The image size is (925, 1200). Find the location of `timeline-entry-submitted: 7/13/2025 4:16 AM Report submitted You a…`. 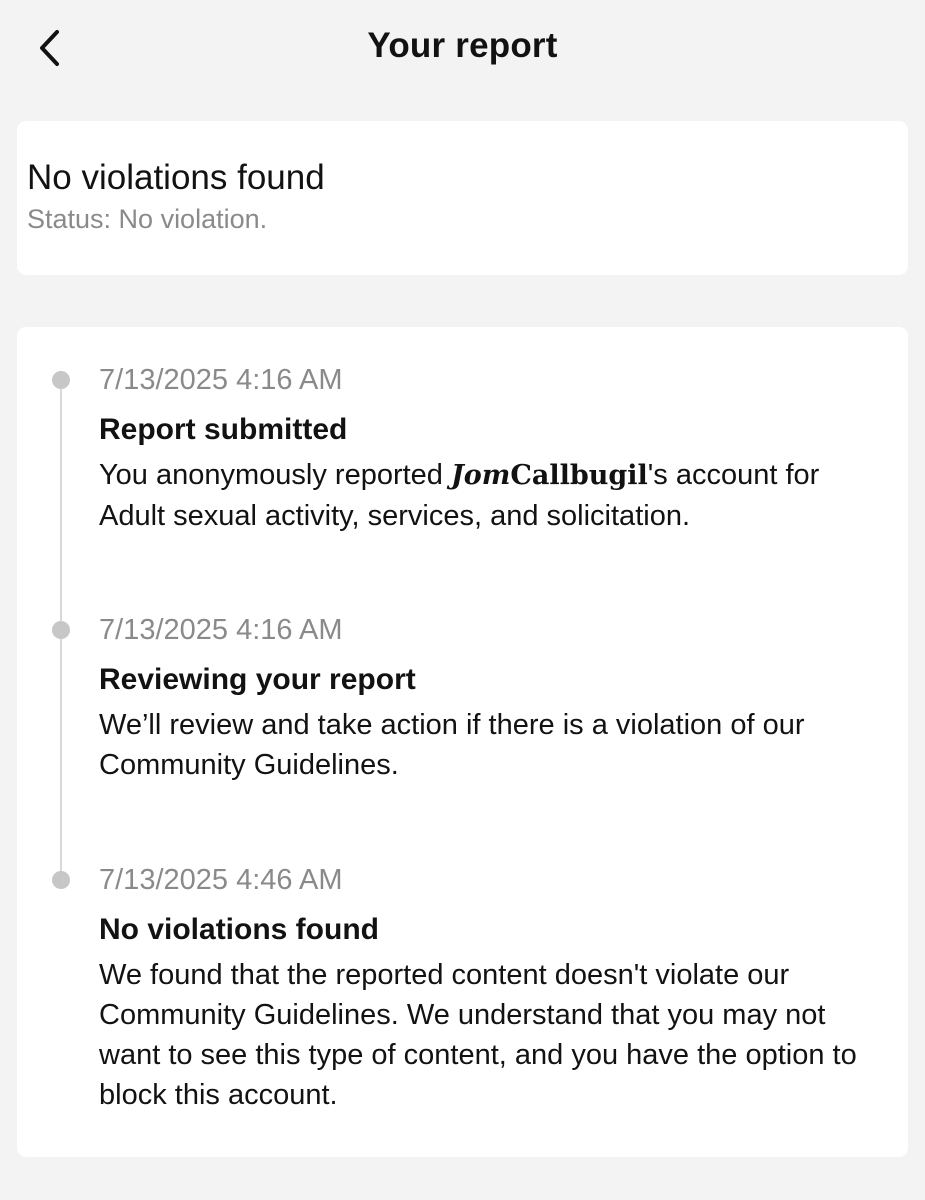

timeline-entry-submitted: 7/13/2025 4:16 AM Report submitted You a… is located at coordinates (494, 449).